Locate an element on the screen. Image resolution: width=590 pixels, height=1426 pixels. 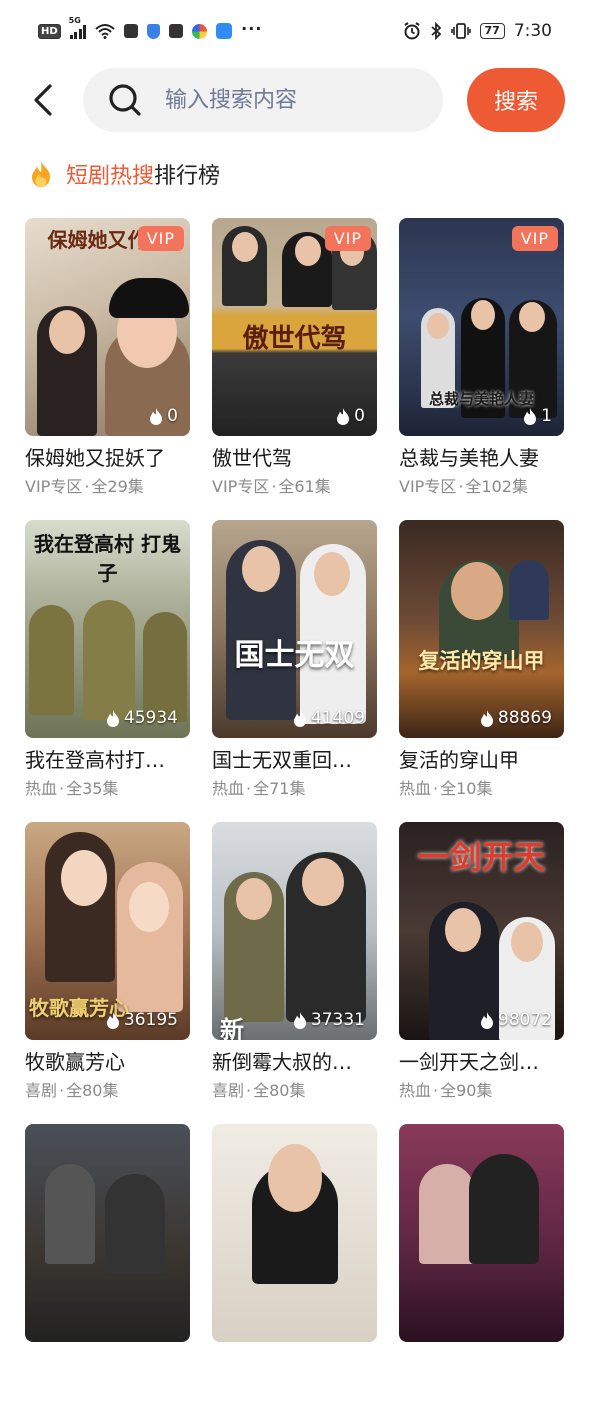
heat-count: 36195 is located at coordinates (142, 1020).